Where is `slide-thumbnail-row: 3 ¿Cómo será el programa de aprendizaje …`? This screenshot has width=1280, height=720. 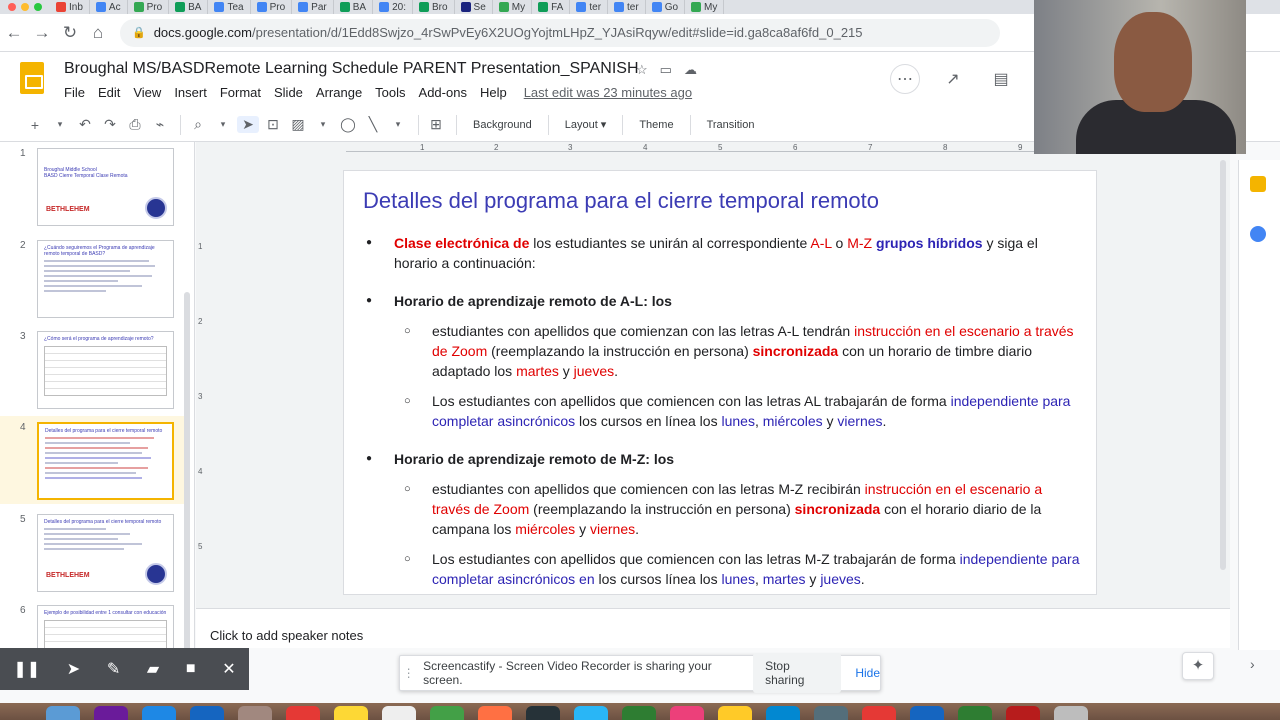 slide-thumbnail-row: 3 ¿Cómo será el programa de aprendizaje … is located at coordinates (95, 369).